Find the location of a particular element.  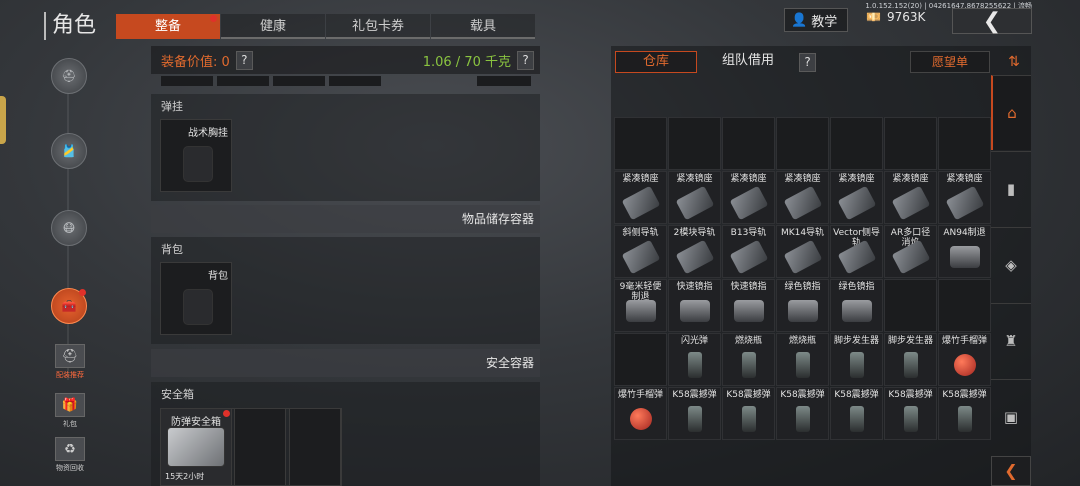

category-ammo: ▮ is located at coordinates (1011, 188).